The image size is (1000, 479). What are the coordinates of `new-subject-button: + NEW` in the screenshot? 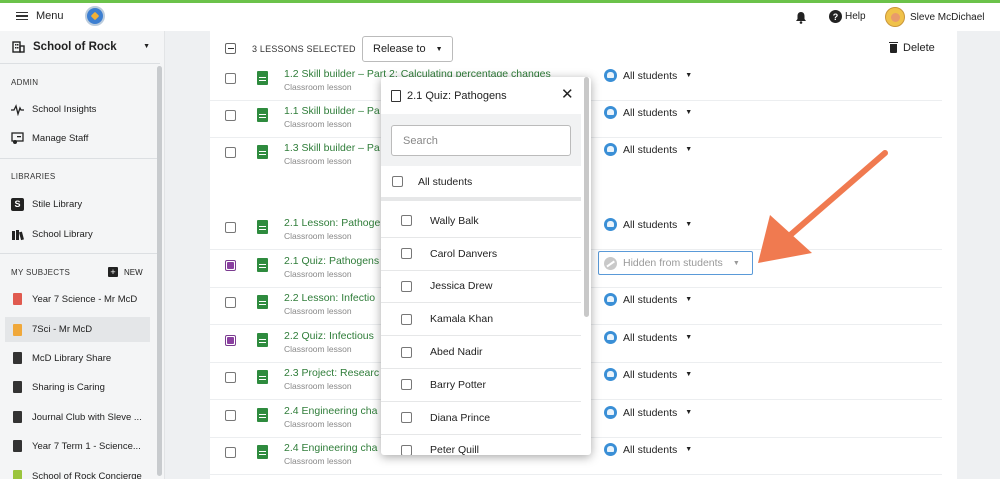 It's located at (125, 272).